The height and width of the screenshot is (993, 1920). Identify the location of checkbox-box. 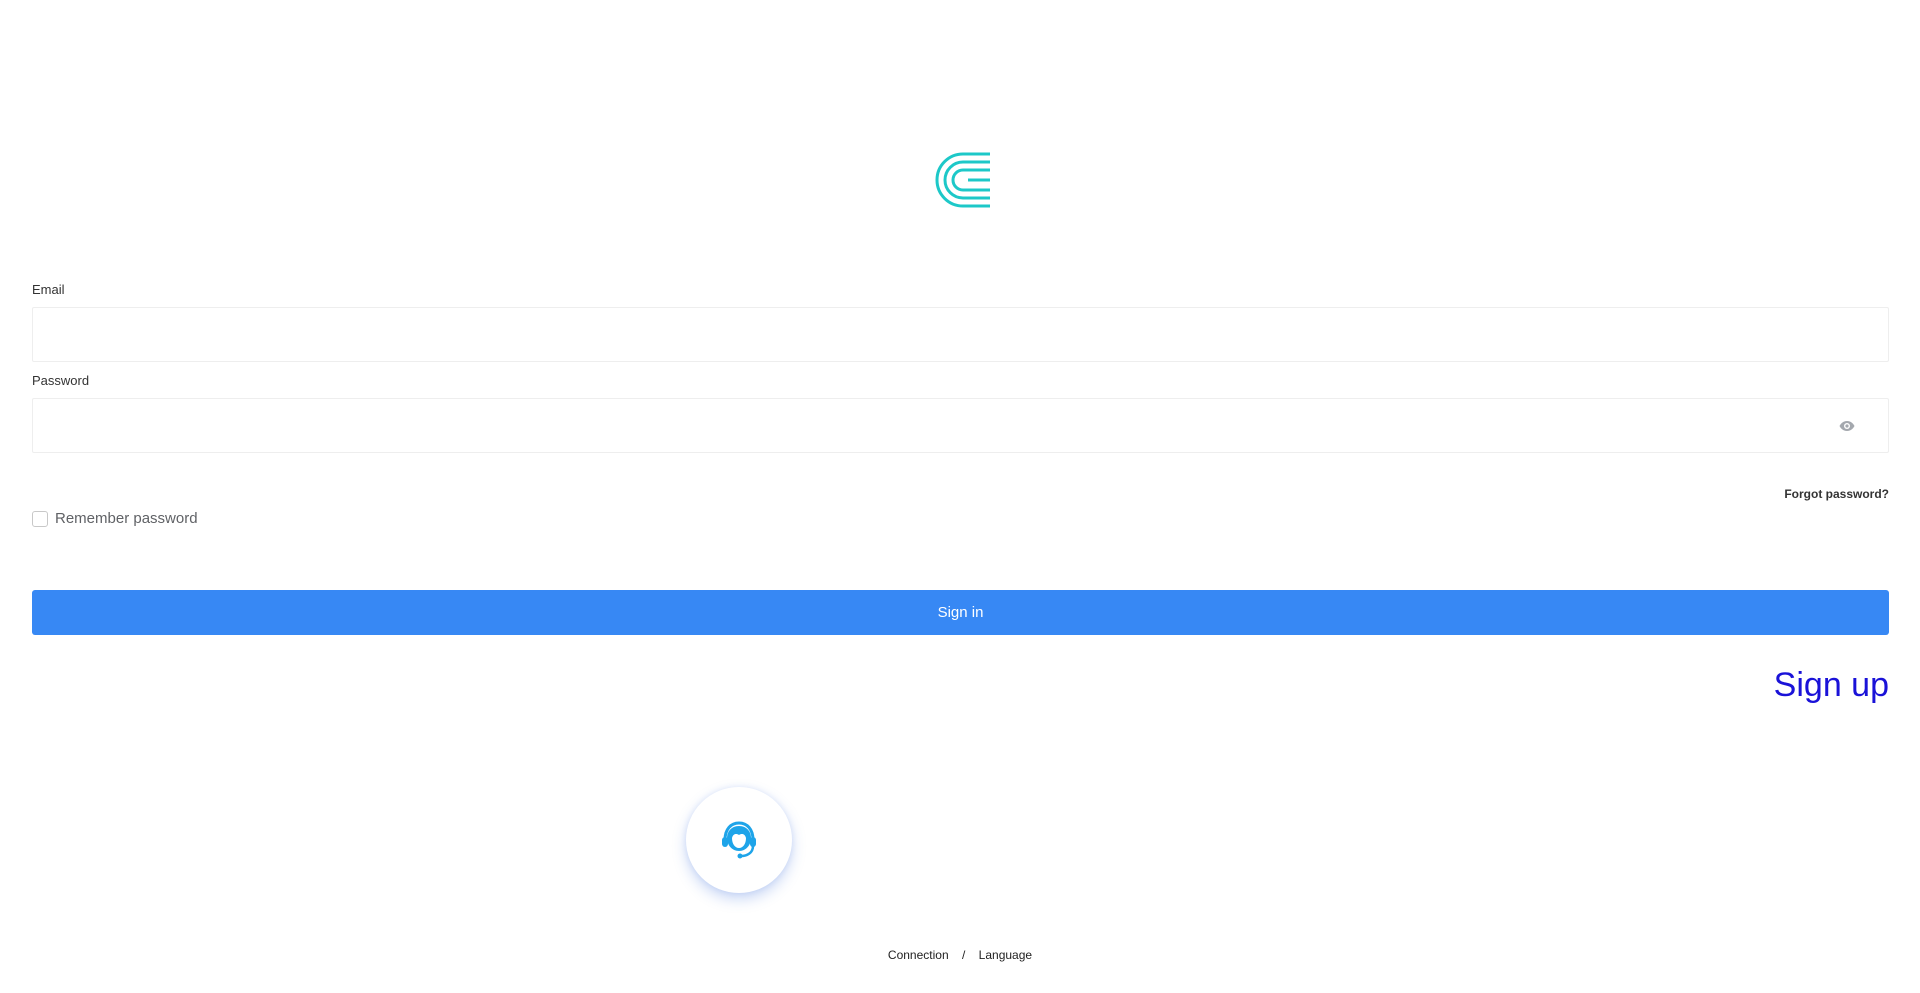
(40, 518).